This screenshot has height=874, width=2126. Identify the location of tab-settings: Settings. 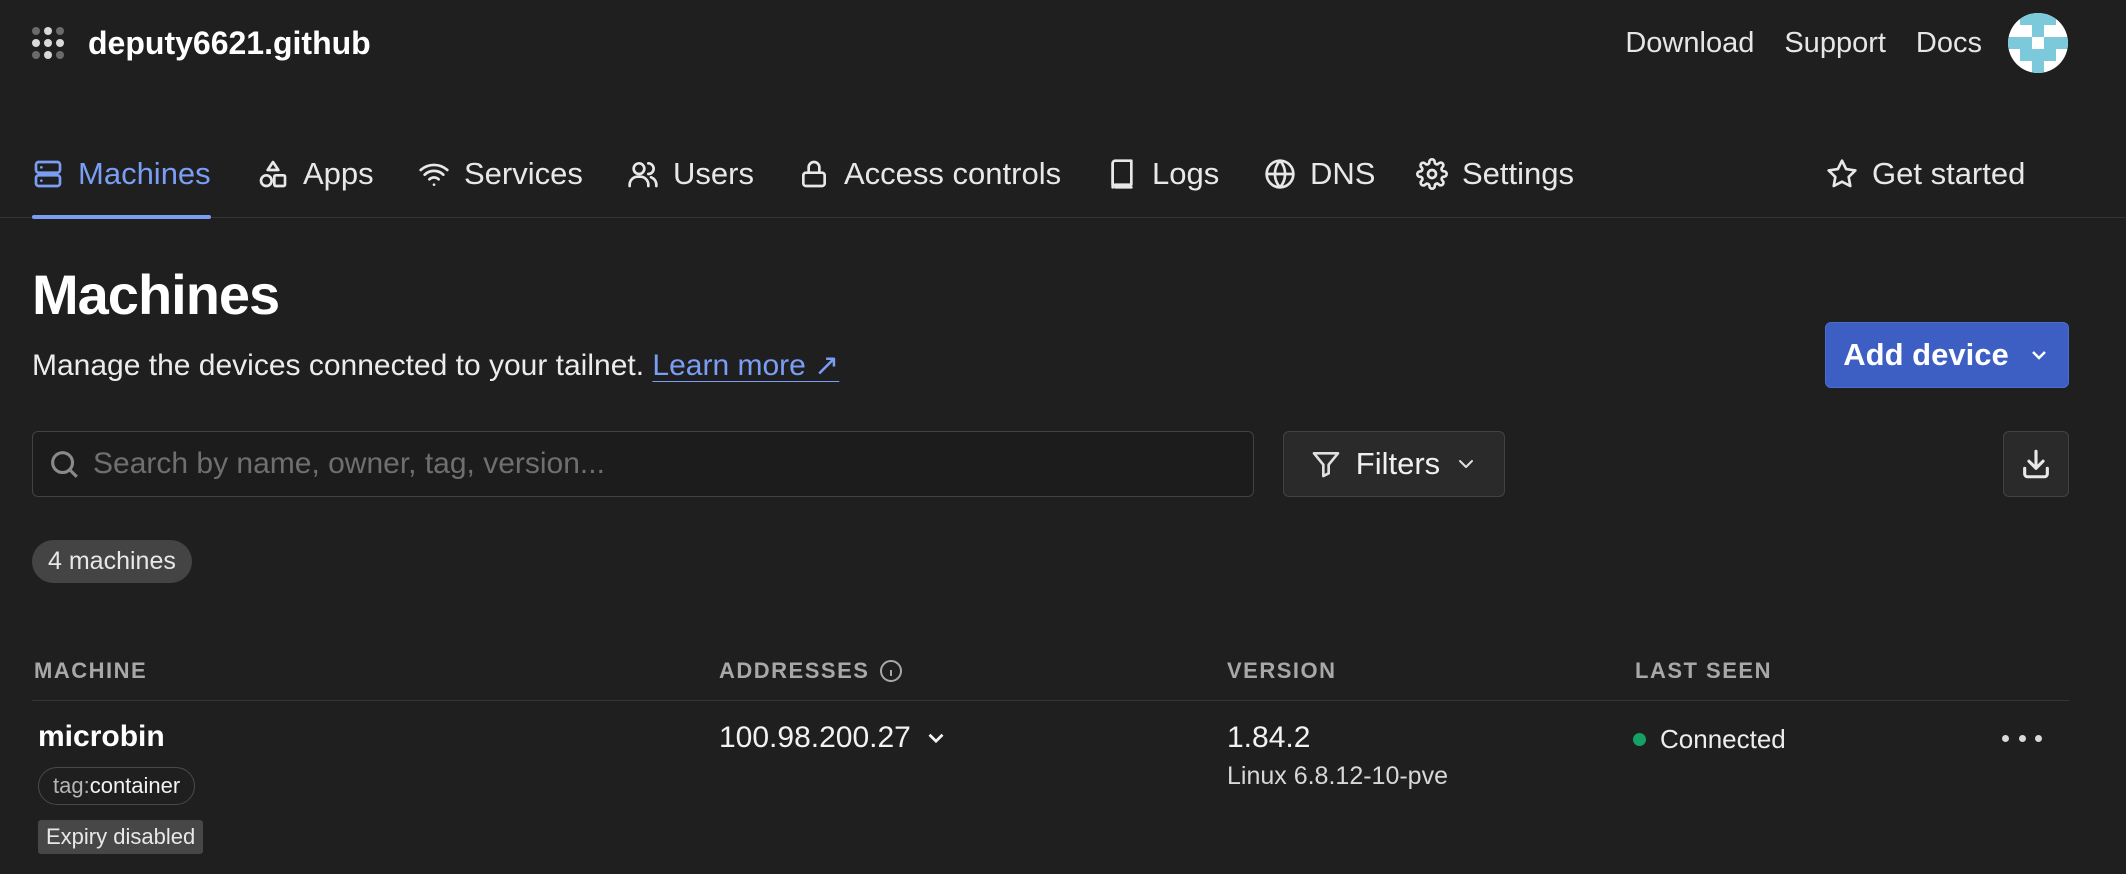
(1495, 174).